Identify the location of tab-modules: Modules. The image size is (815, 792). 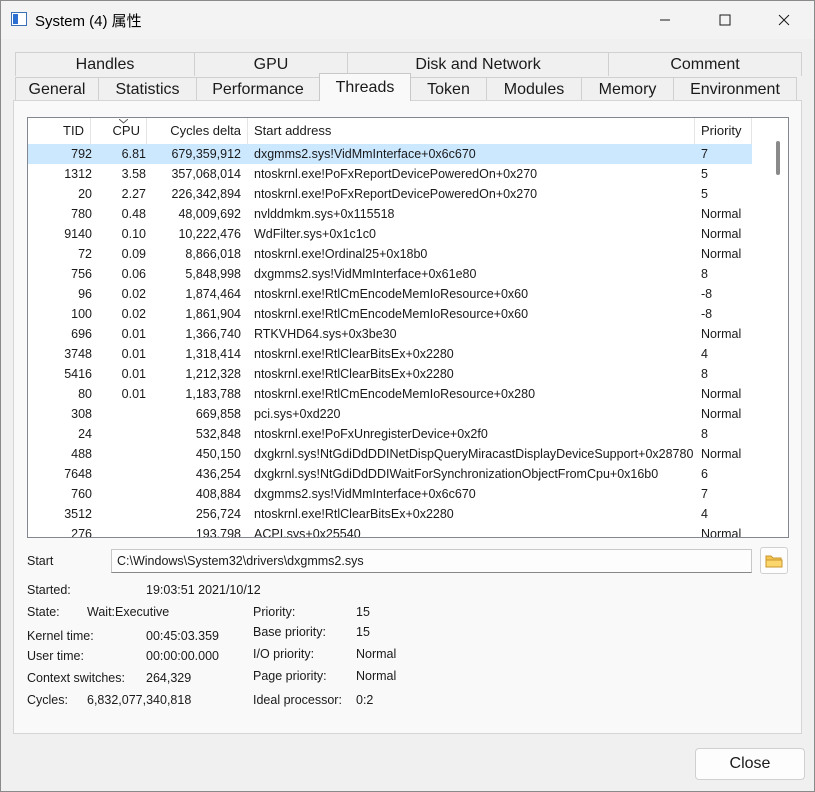
(534, 89).